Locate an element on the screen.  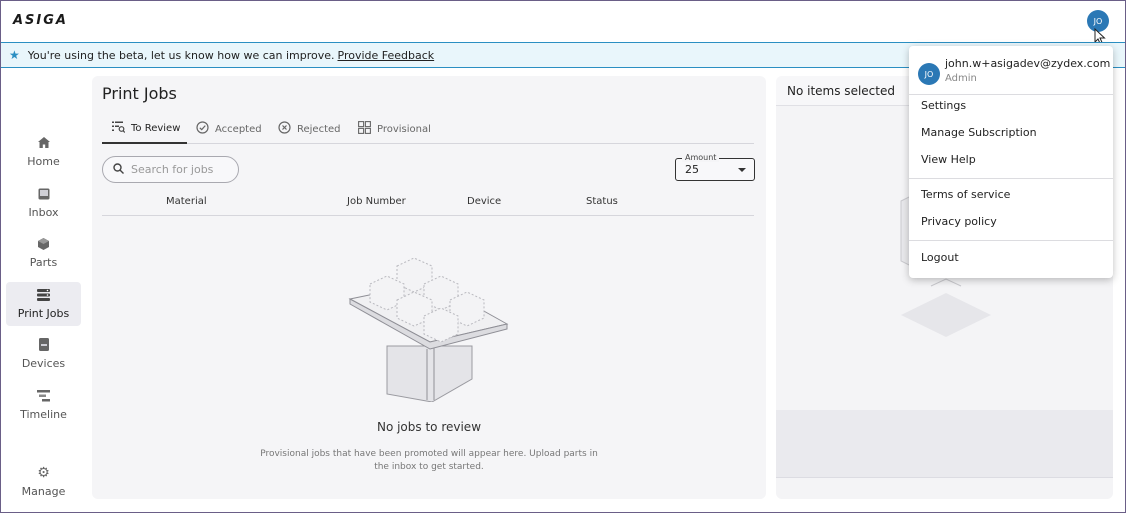
sidebar-item-parts: Parts is located at coordinates (43, 253).